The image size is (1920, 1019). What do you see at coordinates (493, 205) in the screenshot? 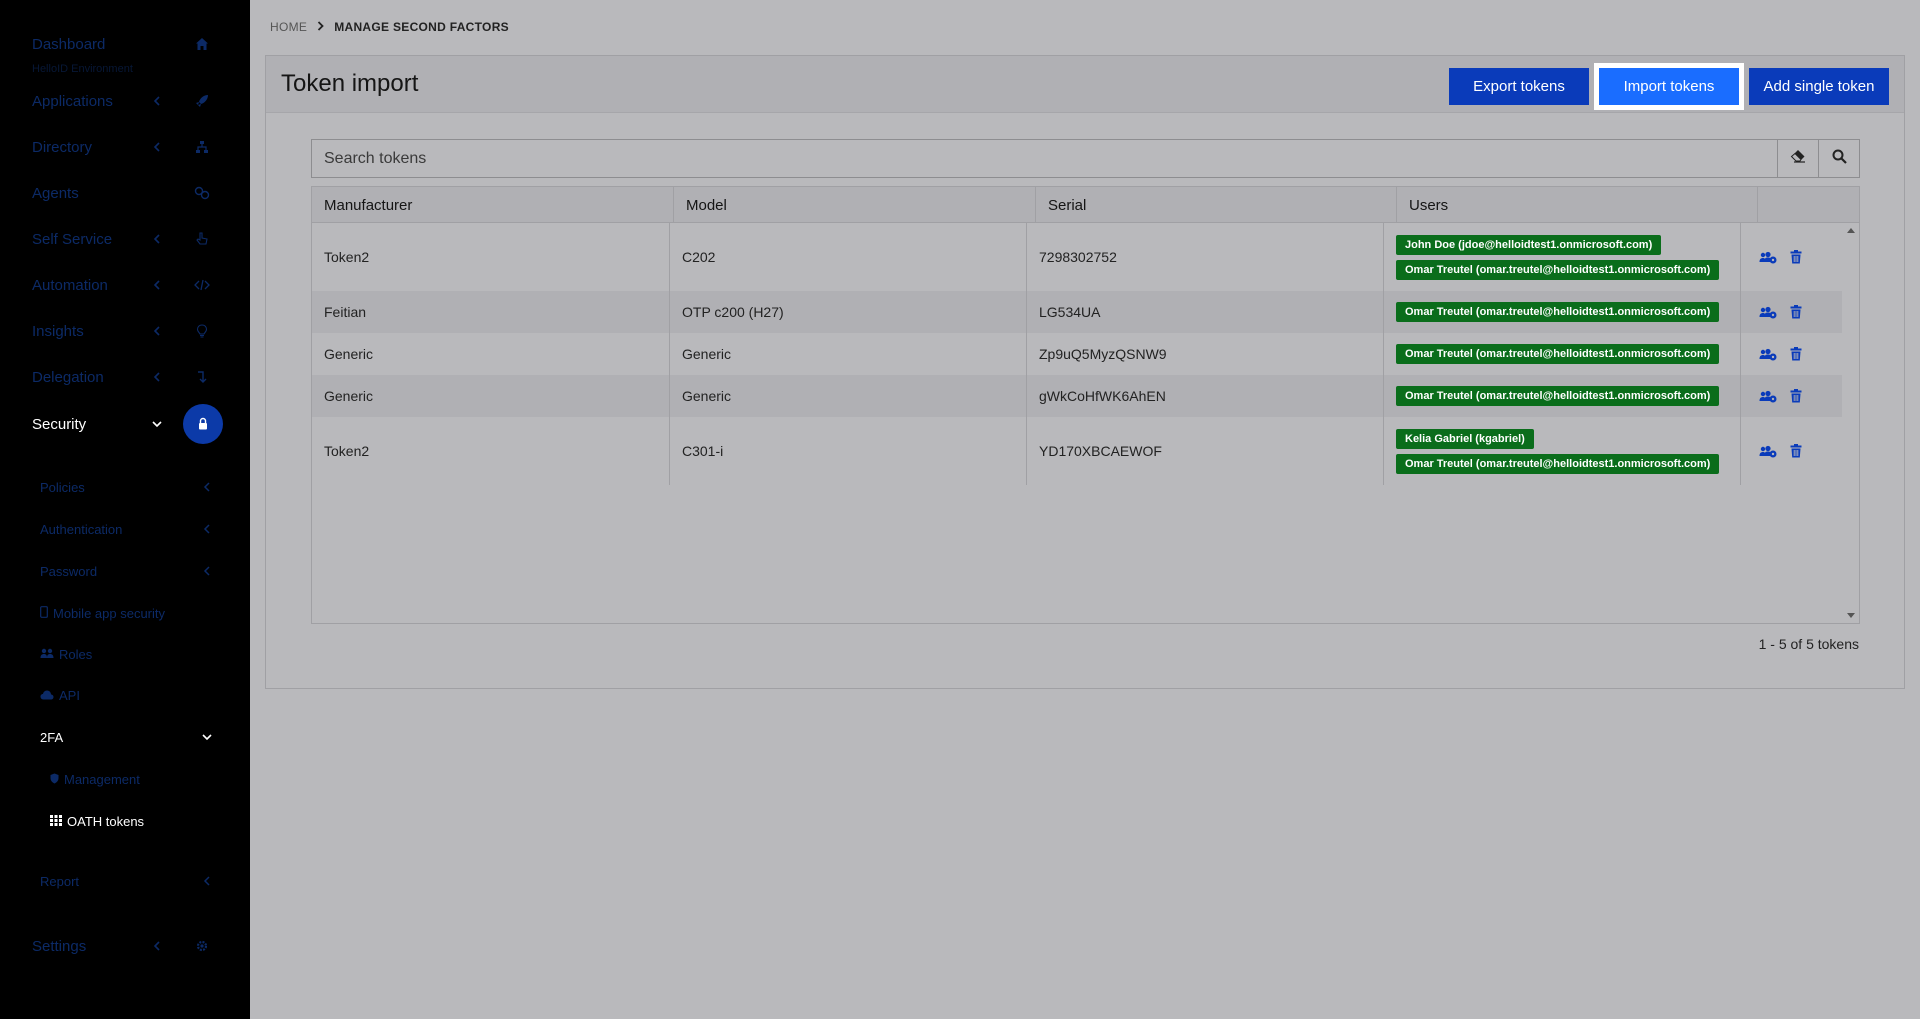
I see `column-header-manufacturer: Manufacturer` at bounding box center [493, 205].